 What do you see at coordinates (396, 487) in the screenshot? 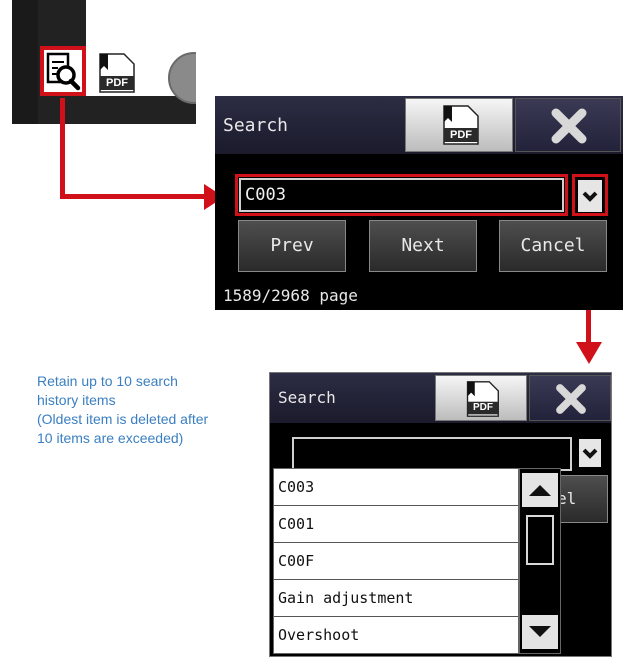
I see `history-item: C003` at bounding box center [396, 487].